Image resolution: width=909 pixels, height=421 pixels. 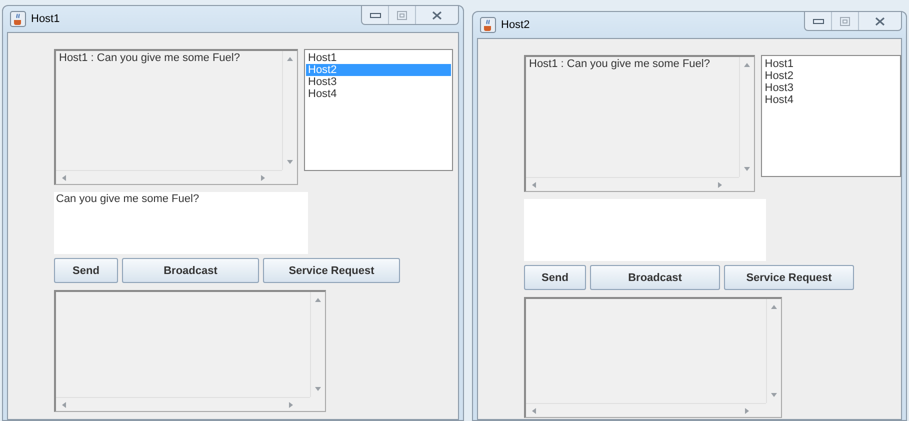 I want to click on window-title: Host1, so click(x=45, y=19).